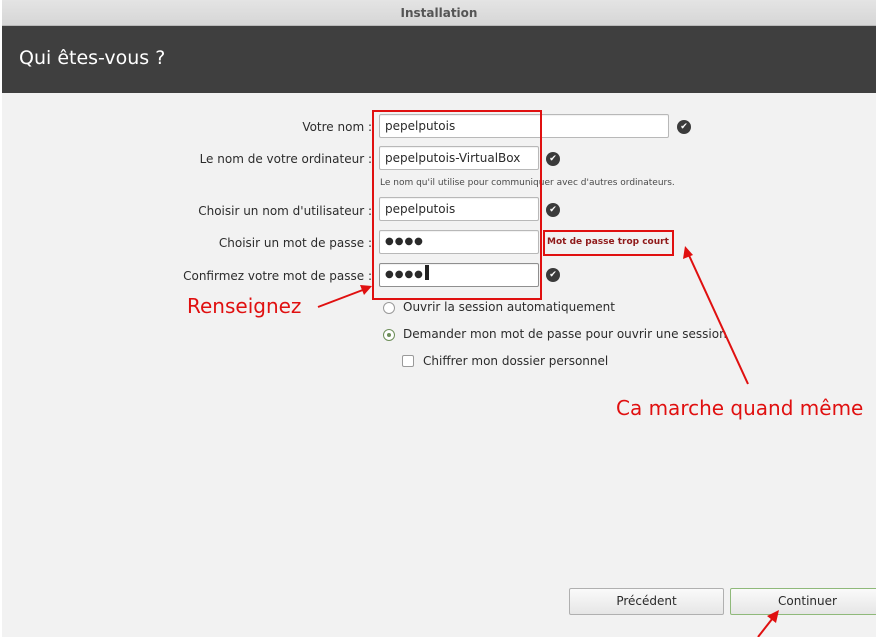  Describe the element at coordinates (717, 317) in the screenshot. I see `ca-marche-arrow` at that location.